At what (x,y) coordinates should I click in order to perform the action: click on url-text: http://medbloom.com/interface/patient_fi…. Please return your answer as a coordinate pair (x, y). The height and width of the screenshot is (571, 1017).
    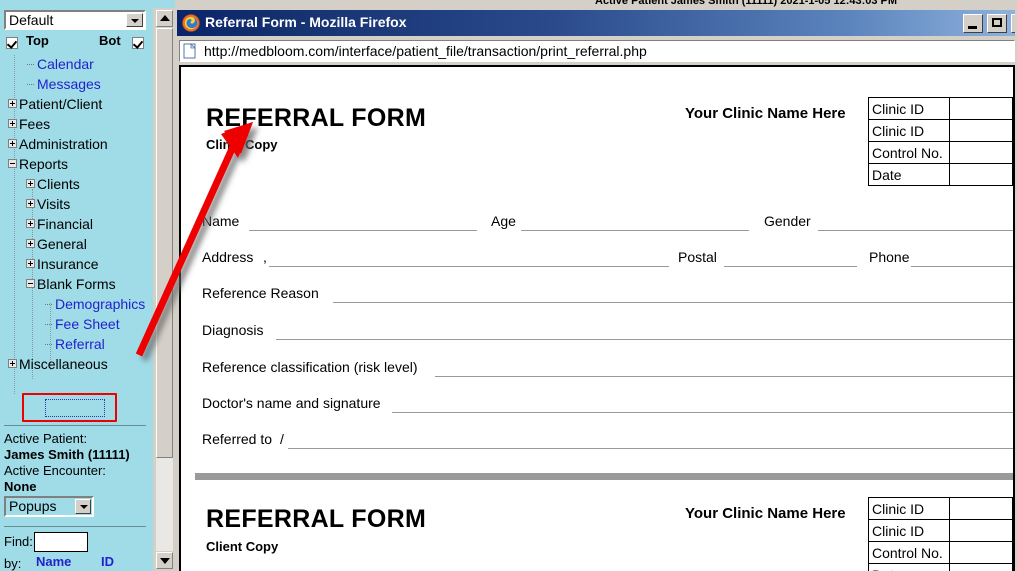
    Looking at the image, I should click on (425, 51).